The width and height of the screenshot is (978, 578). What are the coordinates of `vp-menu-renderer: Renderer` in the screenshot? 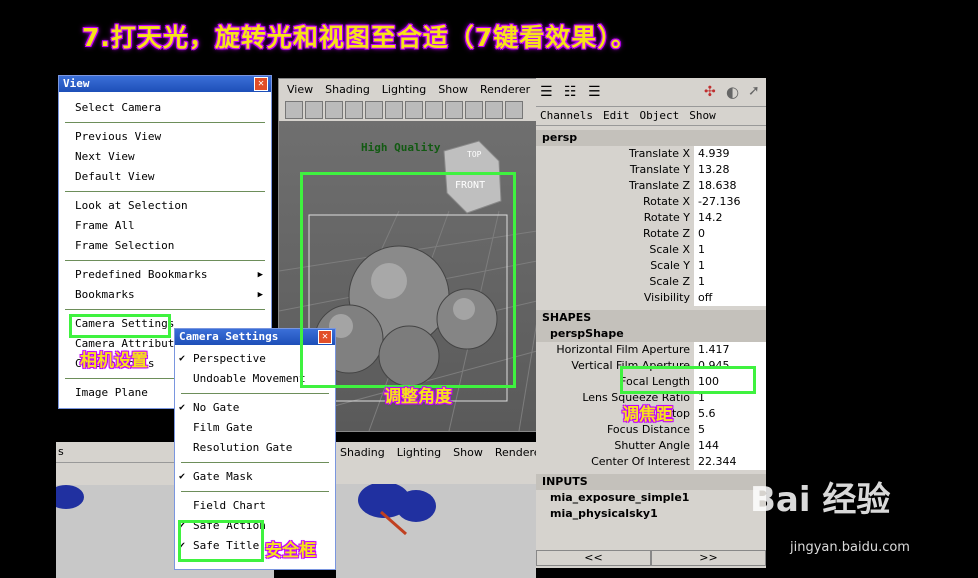 It's located at (505, 89).